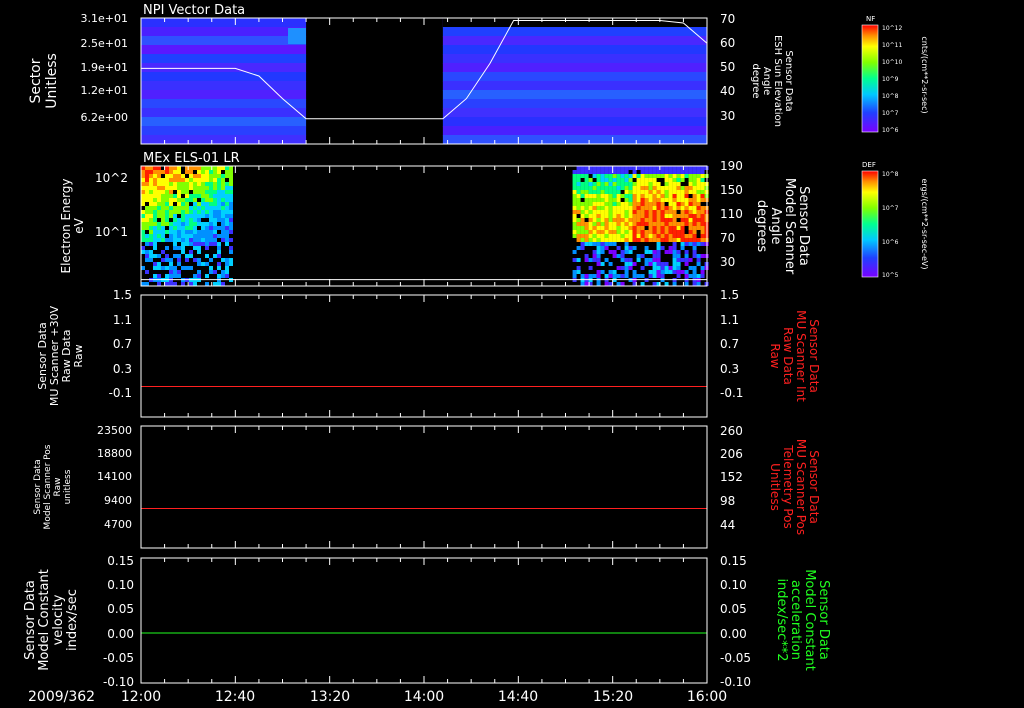 The image size is (1024, 708). Describe the element at coordinates (890, 130) in the screenshot. I see `cb-tick: 10^6` at that location.